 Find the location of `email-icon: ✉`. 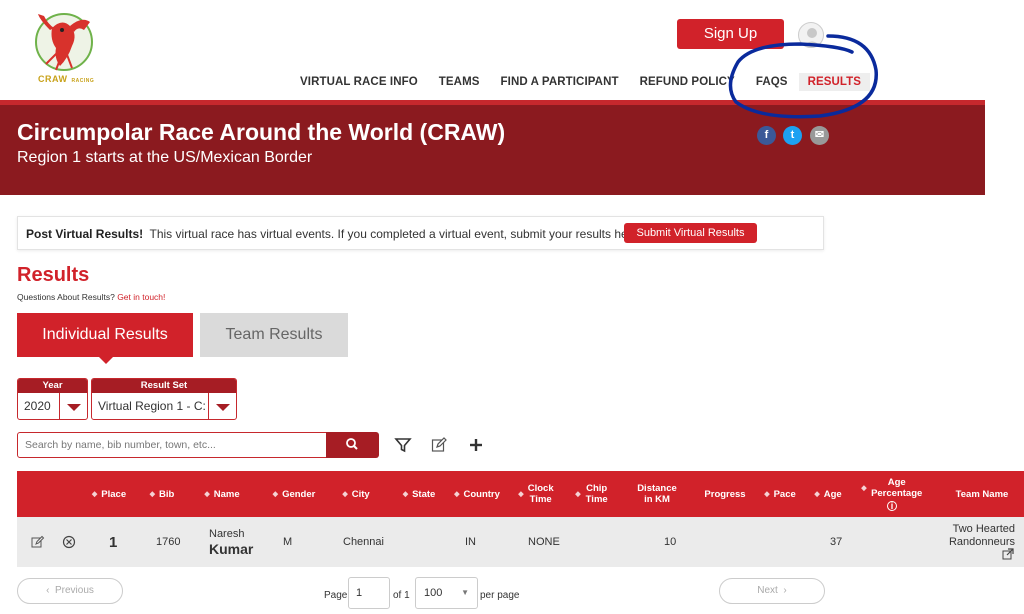

email-icon: ✉ is located at coordinates (819, 135).